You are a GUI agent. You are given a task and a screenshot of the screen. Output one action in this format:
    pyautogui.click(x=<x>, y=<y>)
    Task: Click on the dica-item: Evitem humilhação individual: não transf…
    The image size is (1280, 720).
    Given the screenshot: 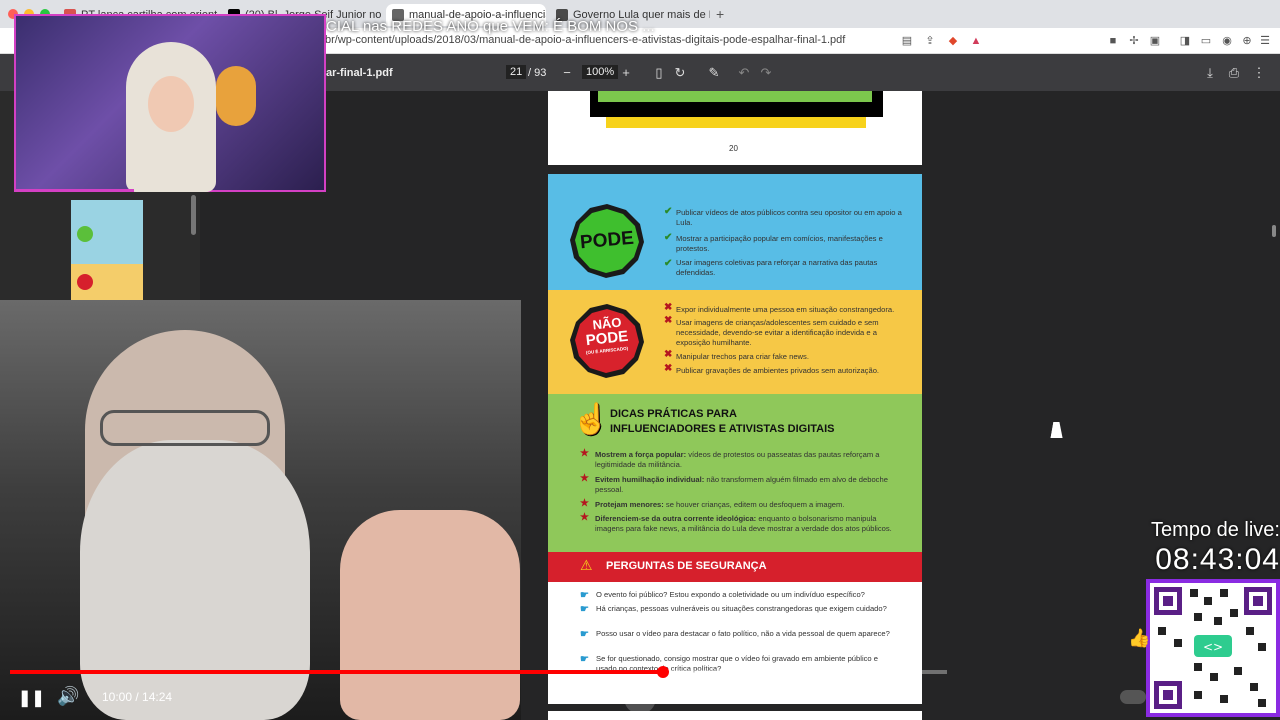 What is the action you would take?
    pyautogui.click(x=741, y=484)
    